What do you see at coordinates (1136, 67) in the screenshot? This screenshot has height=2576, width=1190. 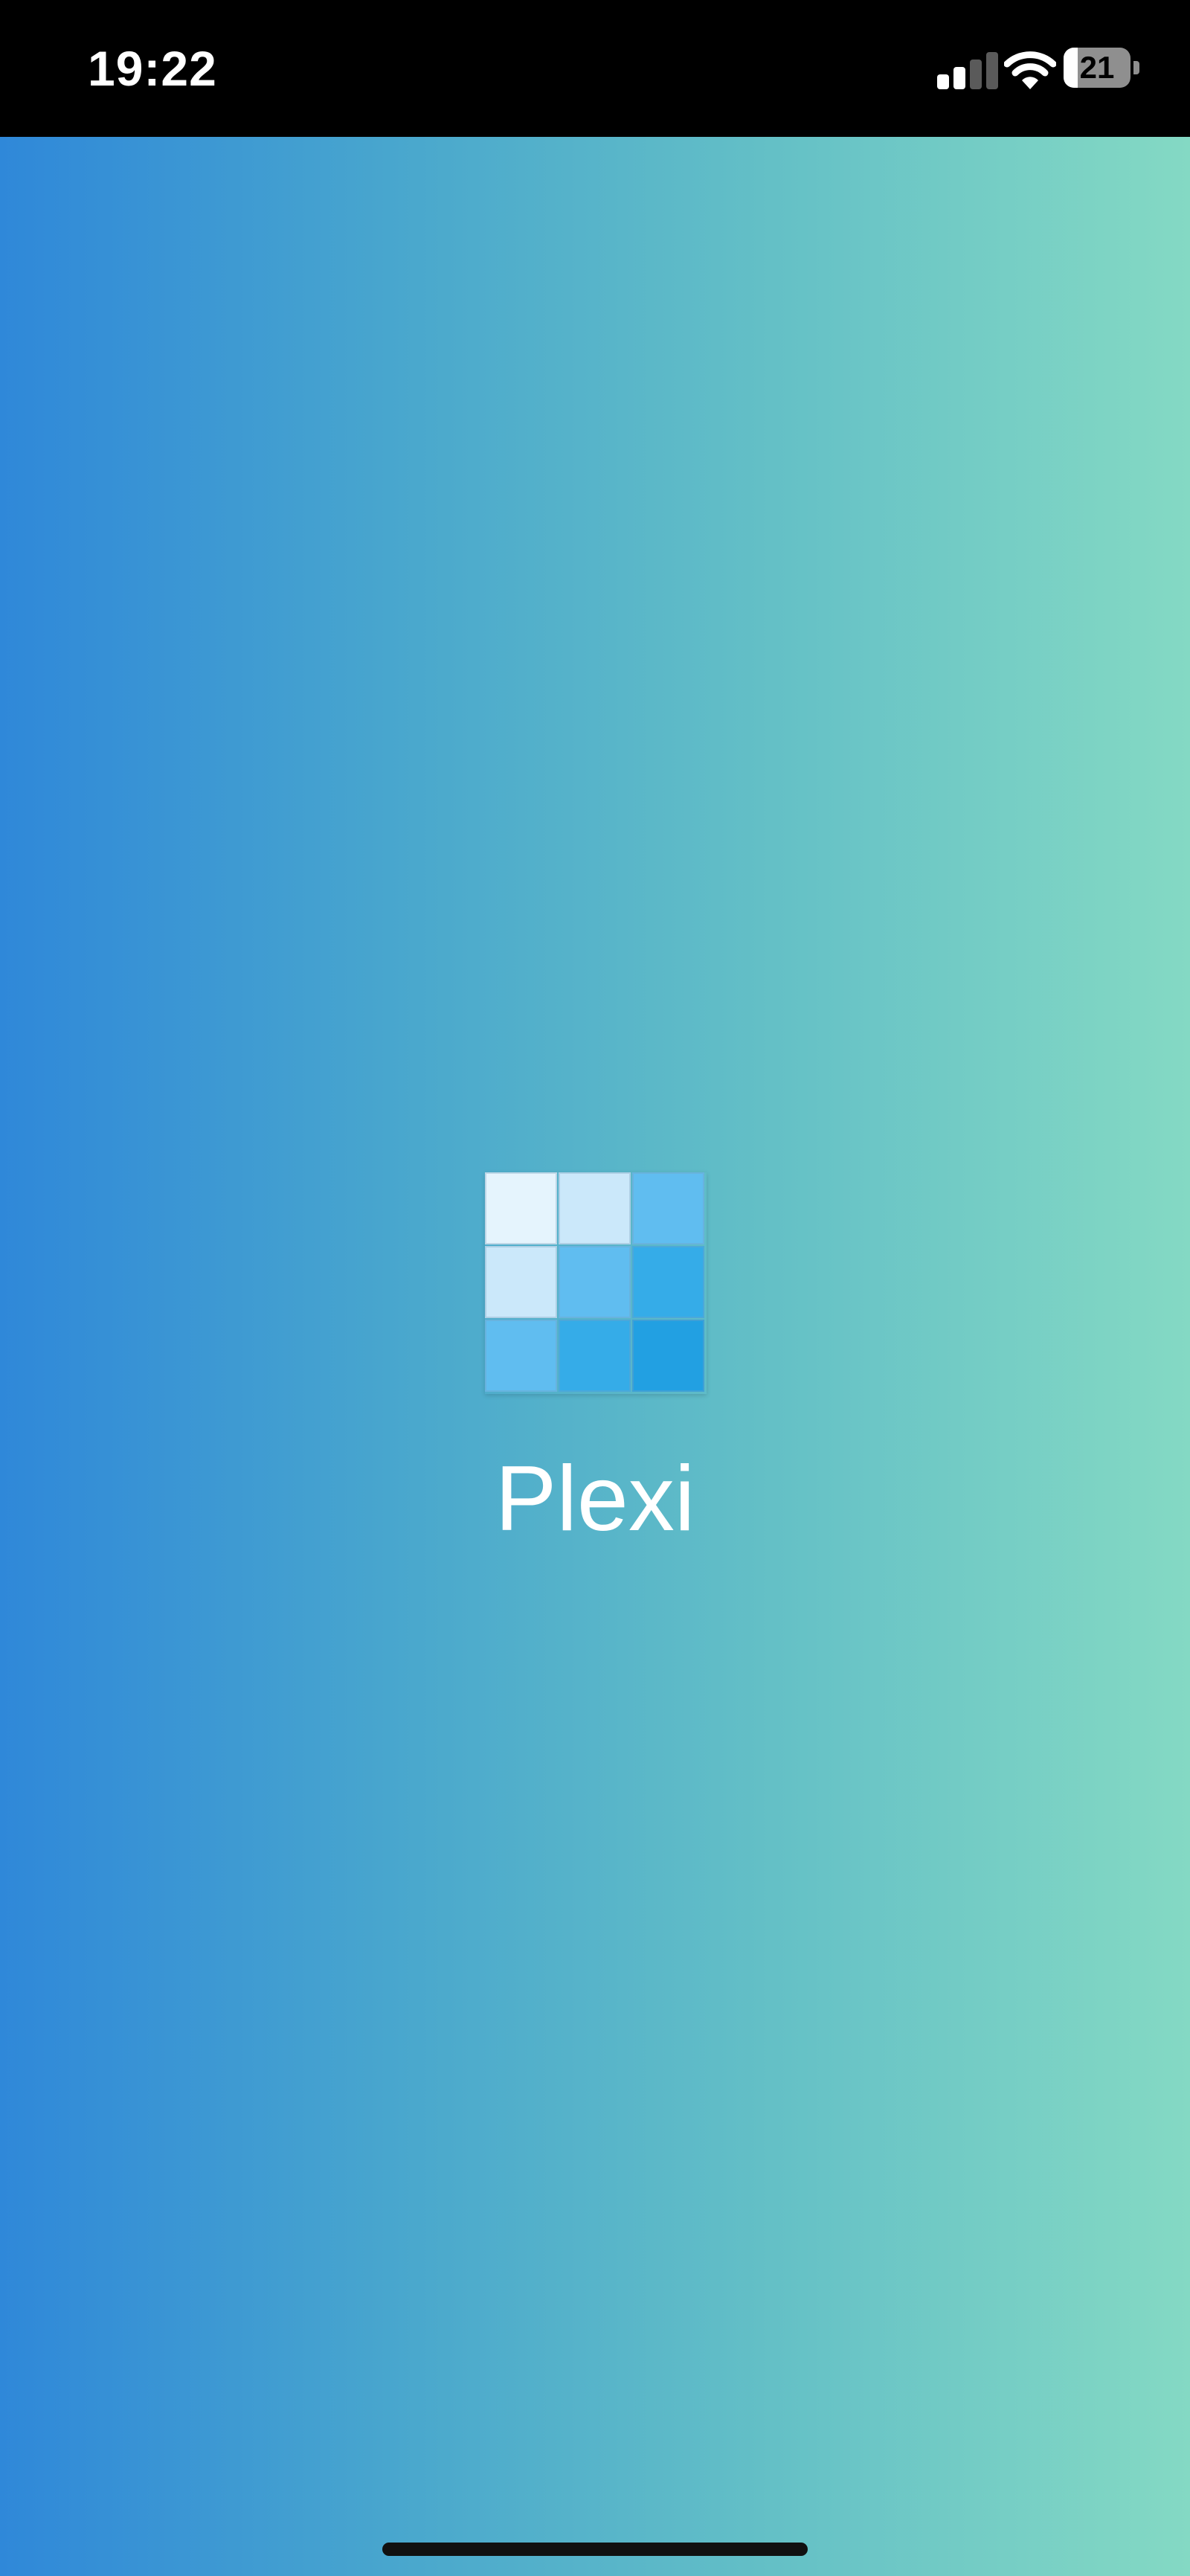 I see `battery-tip` at bounding box center [1136, 67].